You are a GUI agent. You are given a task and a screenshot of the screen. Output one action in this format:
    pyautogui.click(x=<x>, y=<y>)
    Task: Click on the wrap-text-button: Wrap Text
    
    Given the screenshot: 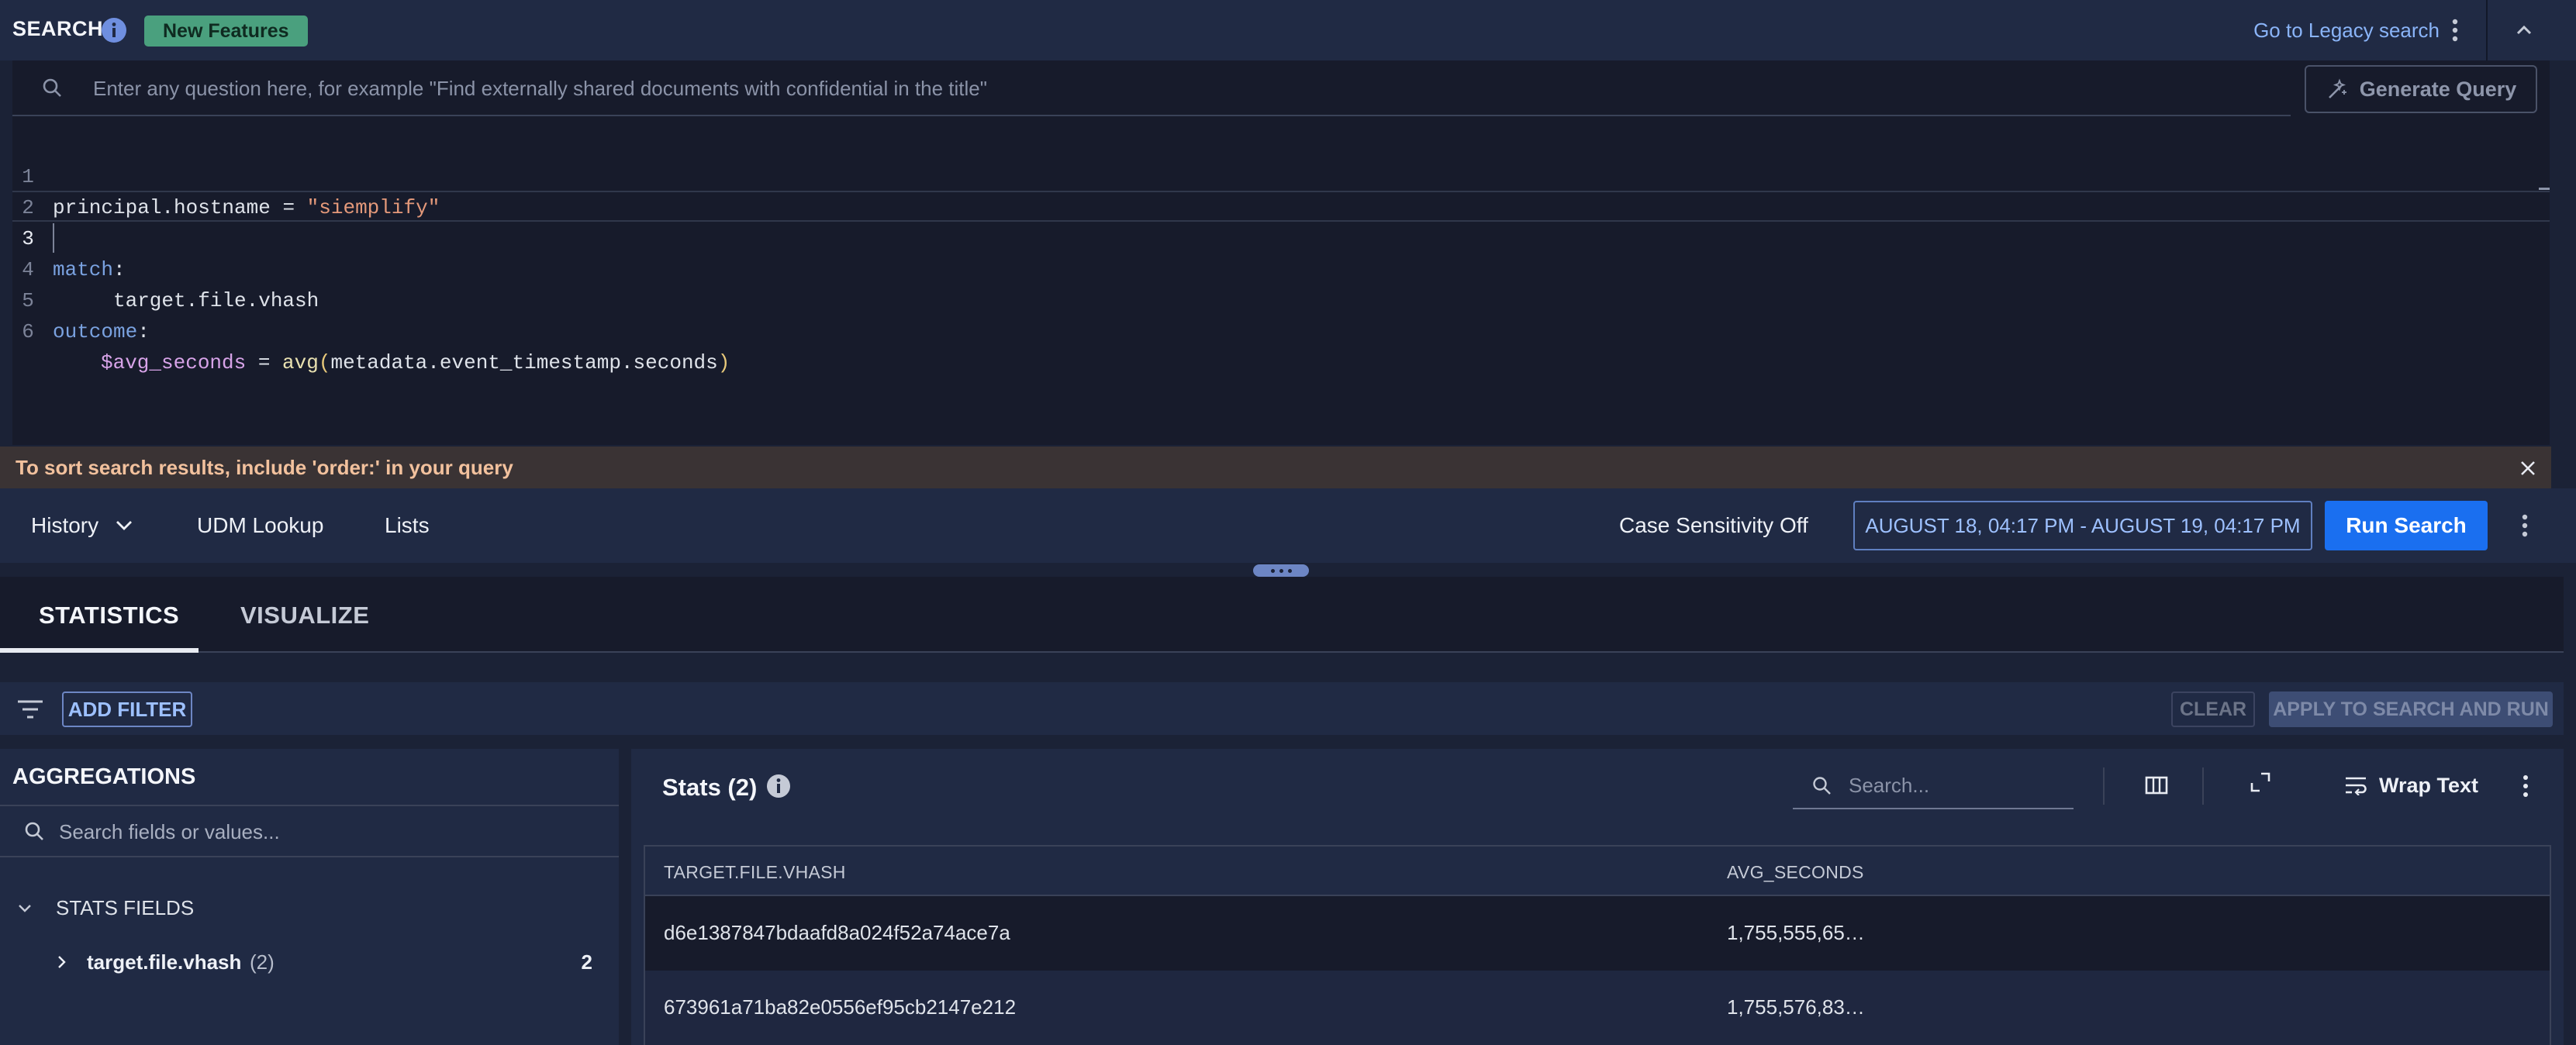 What is the action you would take?
    pyautogui.click(x=2428, y=786)
    